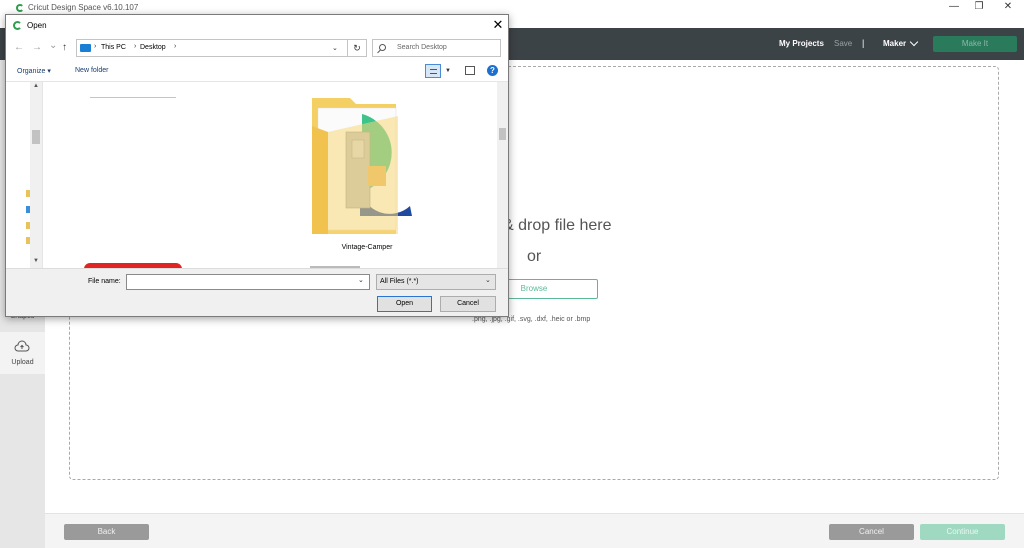 Image resolution: width=1024 pixels, height=548 pixels. Describe the element at coordinates (914, 42) in the screenshot. I see `chevron-down-icon` at that location.